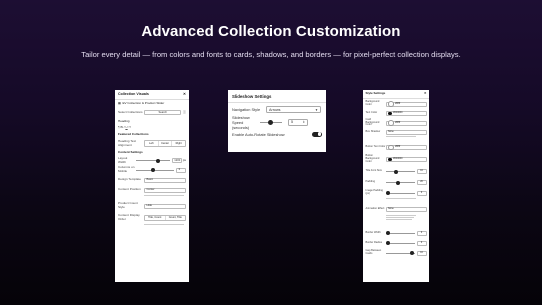 The height and width of the screenshot is (305, 542). Describe the element at coordinates (396, 221) in the screenshot. I see `help-text-block` at that location.